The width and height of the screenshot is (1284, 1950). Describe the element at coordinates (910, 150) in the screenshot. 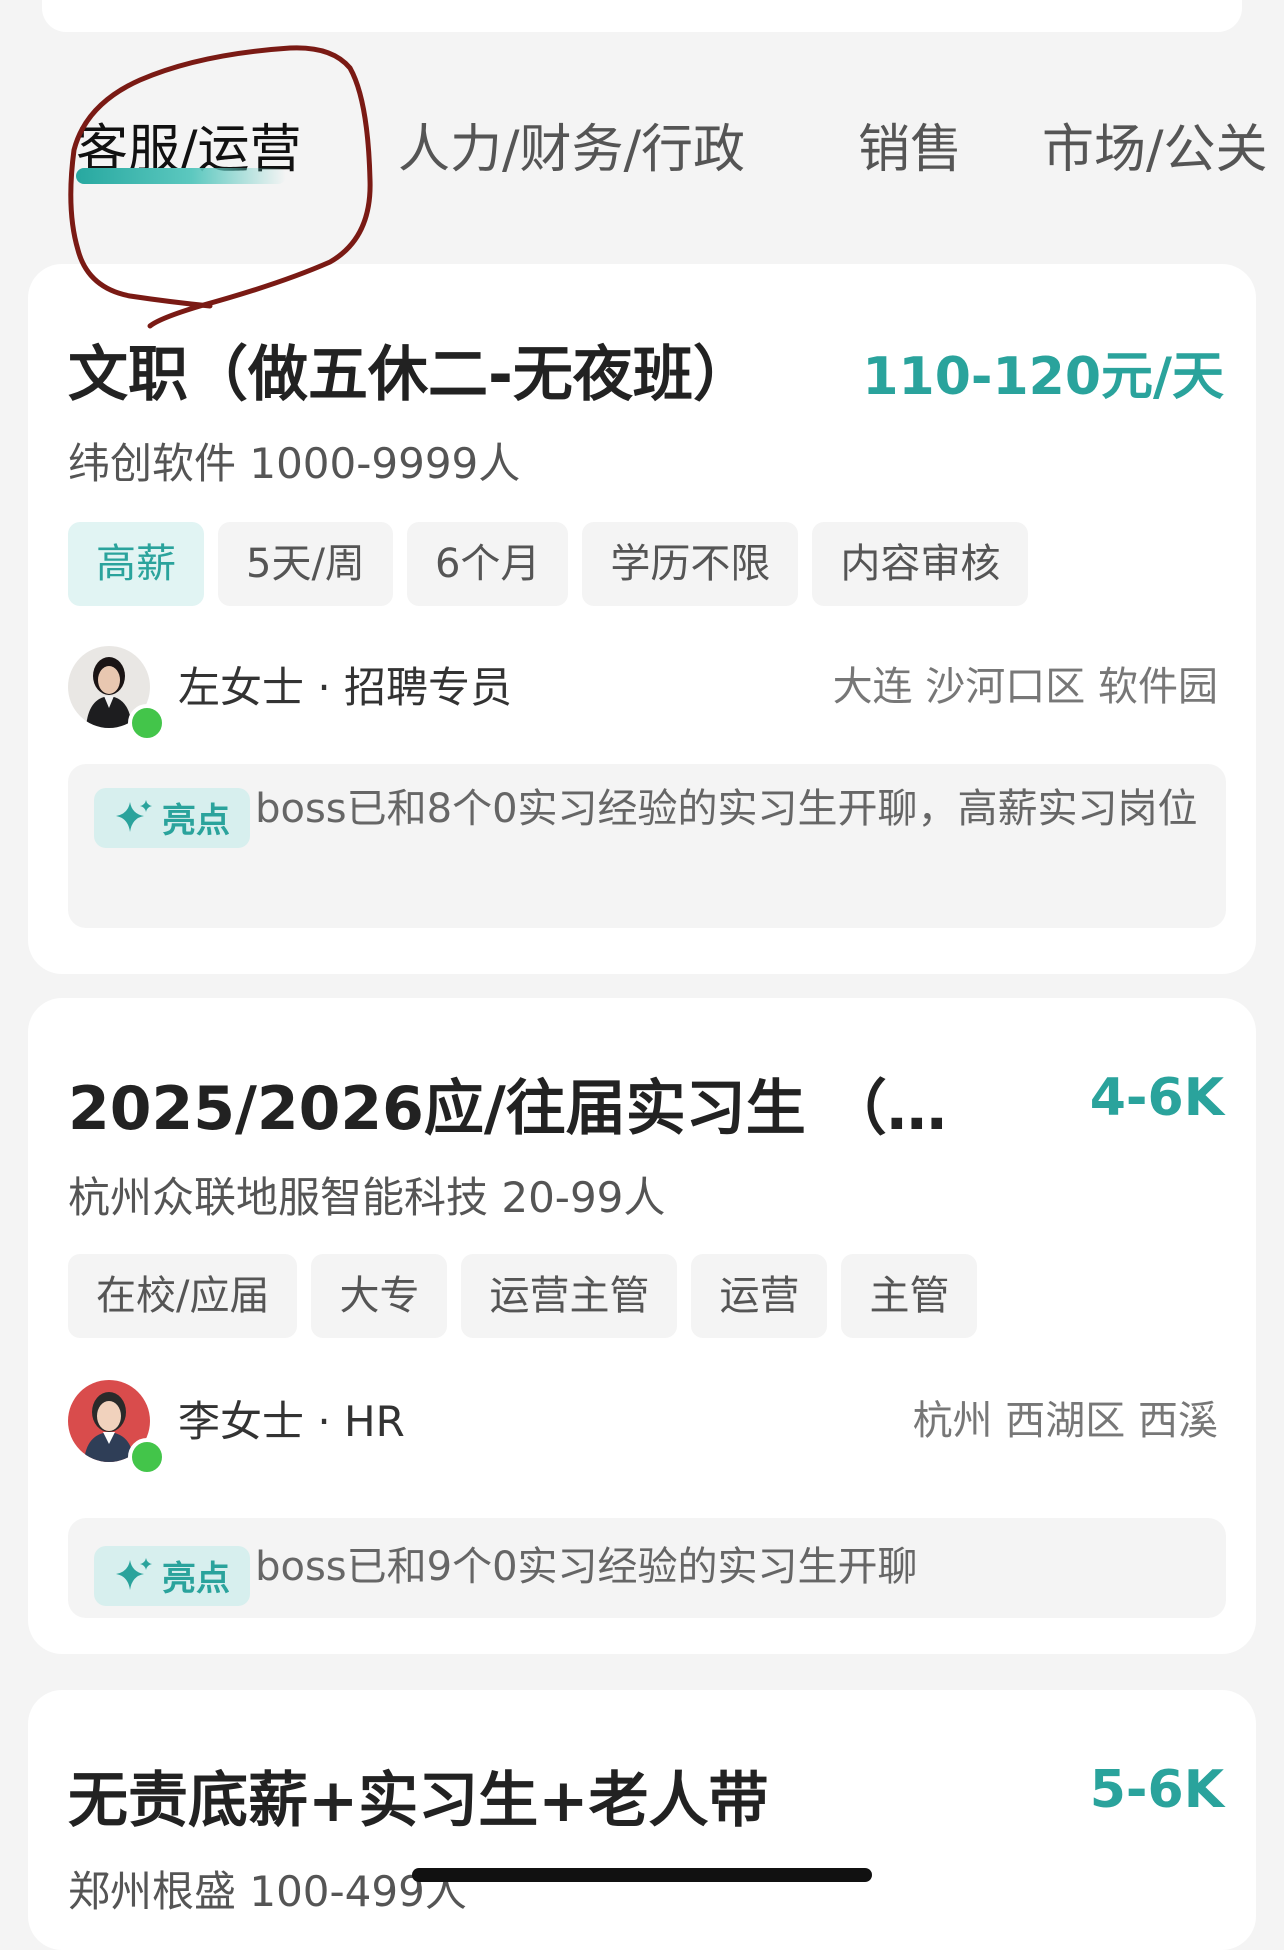

I see `tab-sales: 销售` at that location.